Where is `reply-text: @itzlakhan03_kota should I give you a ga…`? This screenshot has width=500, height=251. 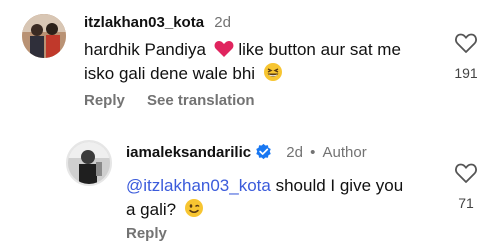 reply-text: @itzlakhan03_kota should I give you a ga… is located at coordinates (286, 198).